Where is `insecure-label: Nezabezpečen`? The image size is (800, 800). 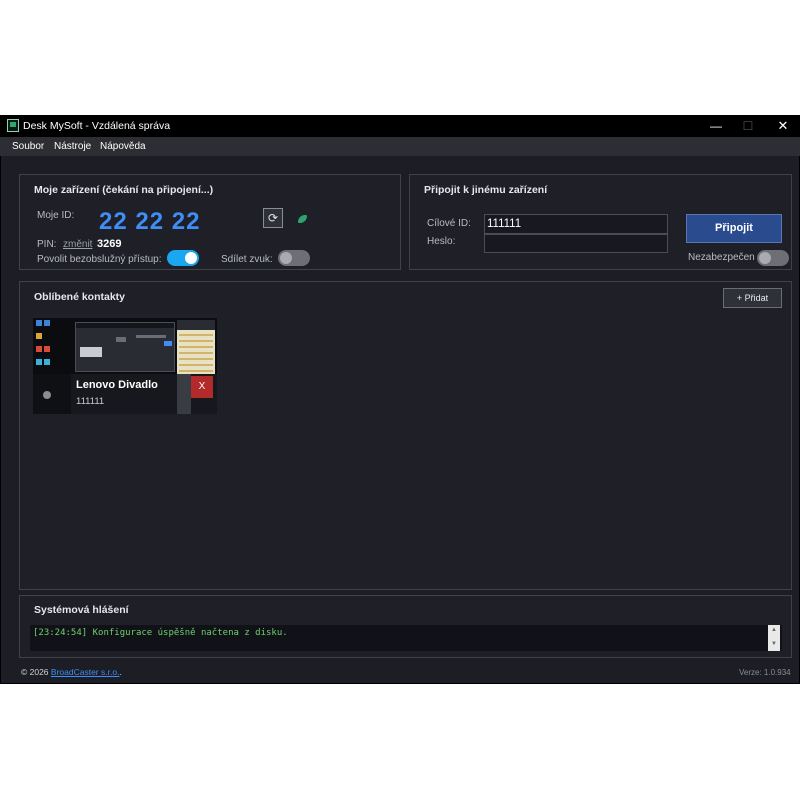
insecure-label: Nezabezpečen is located at coordinates (721, 257).